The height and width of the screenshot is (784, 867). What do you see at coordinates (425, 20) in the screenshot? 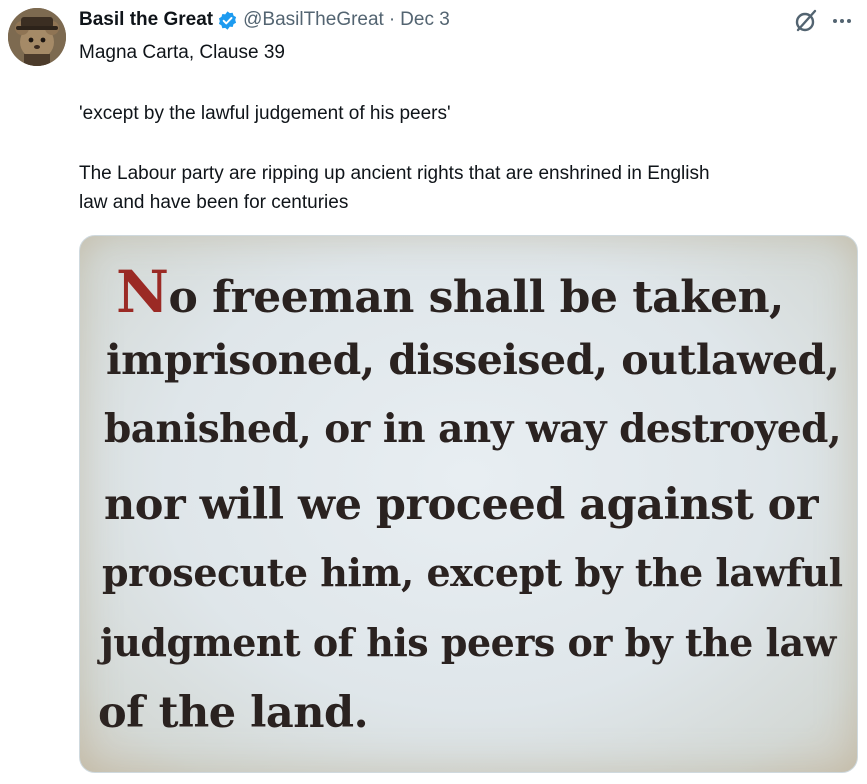
I see `tweet-date: Dec 3` at bounding box center [425, 20].